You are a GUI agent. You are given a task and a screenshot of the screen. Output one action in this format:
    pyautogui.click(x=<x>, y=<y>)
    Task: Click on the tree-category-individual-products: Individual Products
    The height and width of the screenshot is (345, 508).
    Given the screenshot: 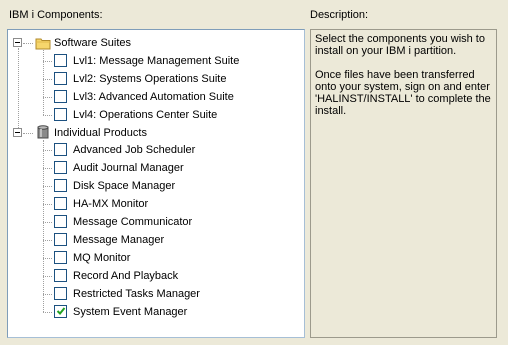 What is the action you would take?
    pyautogui.click(x=156, y=133)
    